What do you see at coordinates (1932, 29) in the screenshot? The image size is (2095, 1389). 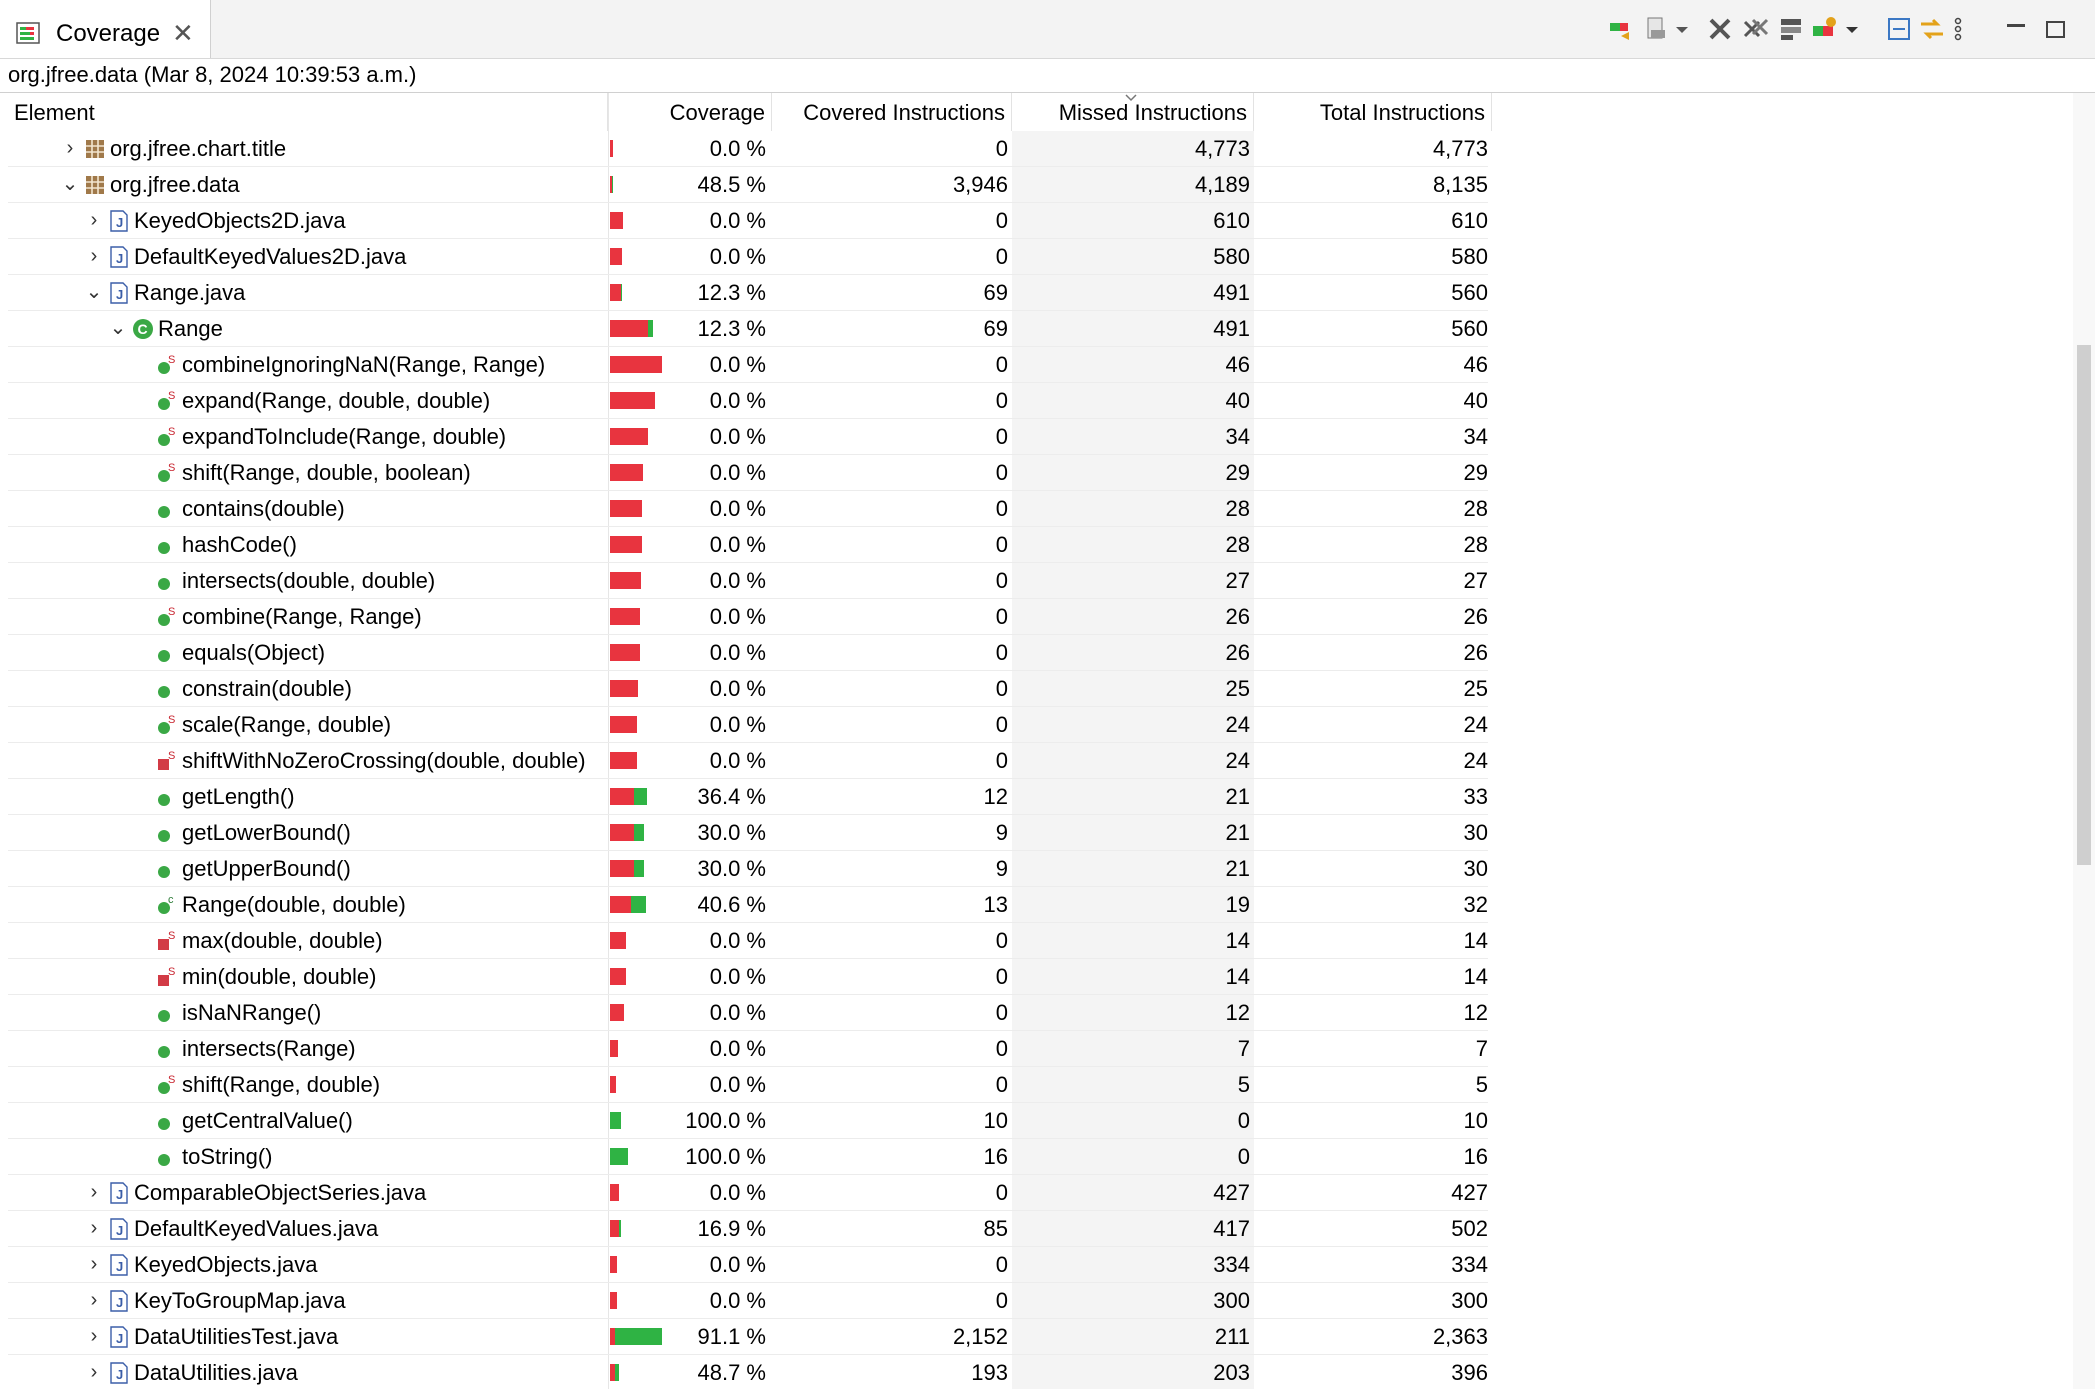 I see `link-with-selection-icon` at bounding box center [1932, 29].